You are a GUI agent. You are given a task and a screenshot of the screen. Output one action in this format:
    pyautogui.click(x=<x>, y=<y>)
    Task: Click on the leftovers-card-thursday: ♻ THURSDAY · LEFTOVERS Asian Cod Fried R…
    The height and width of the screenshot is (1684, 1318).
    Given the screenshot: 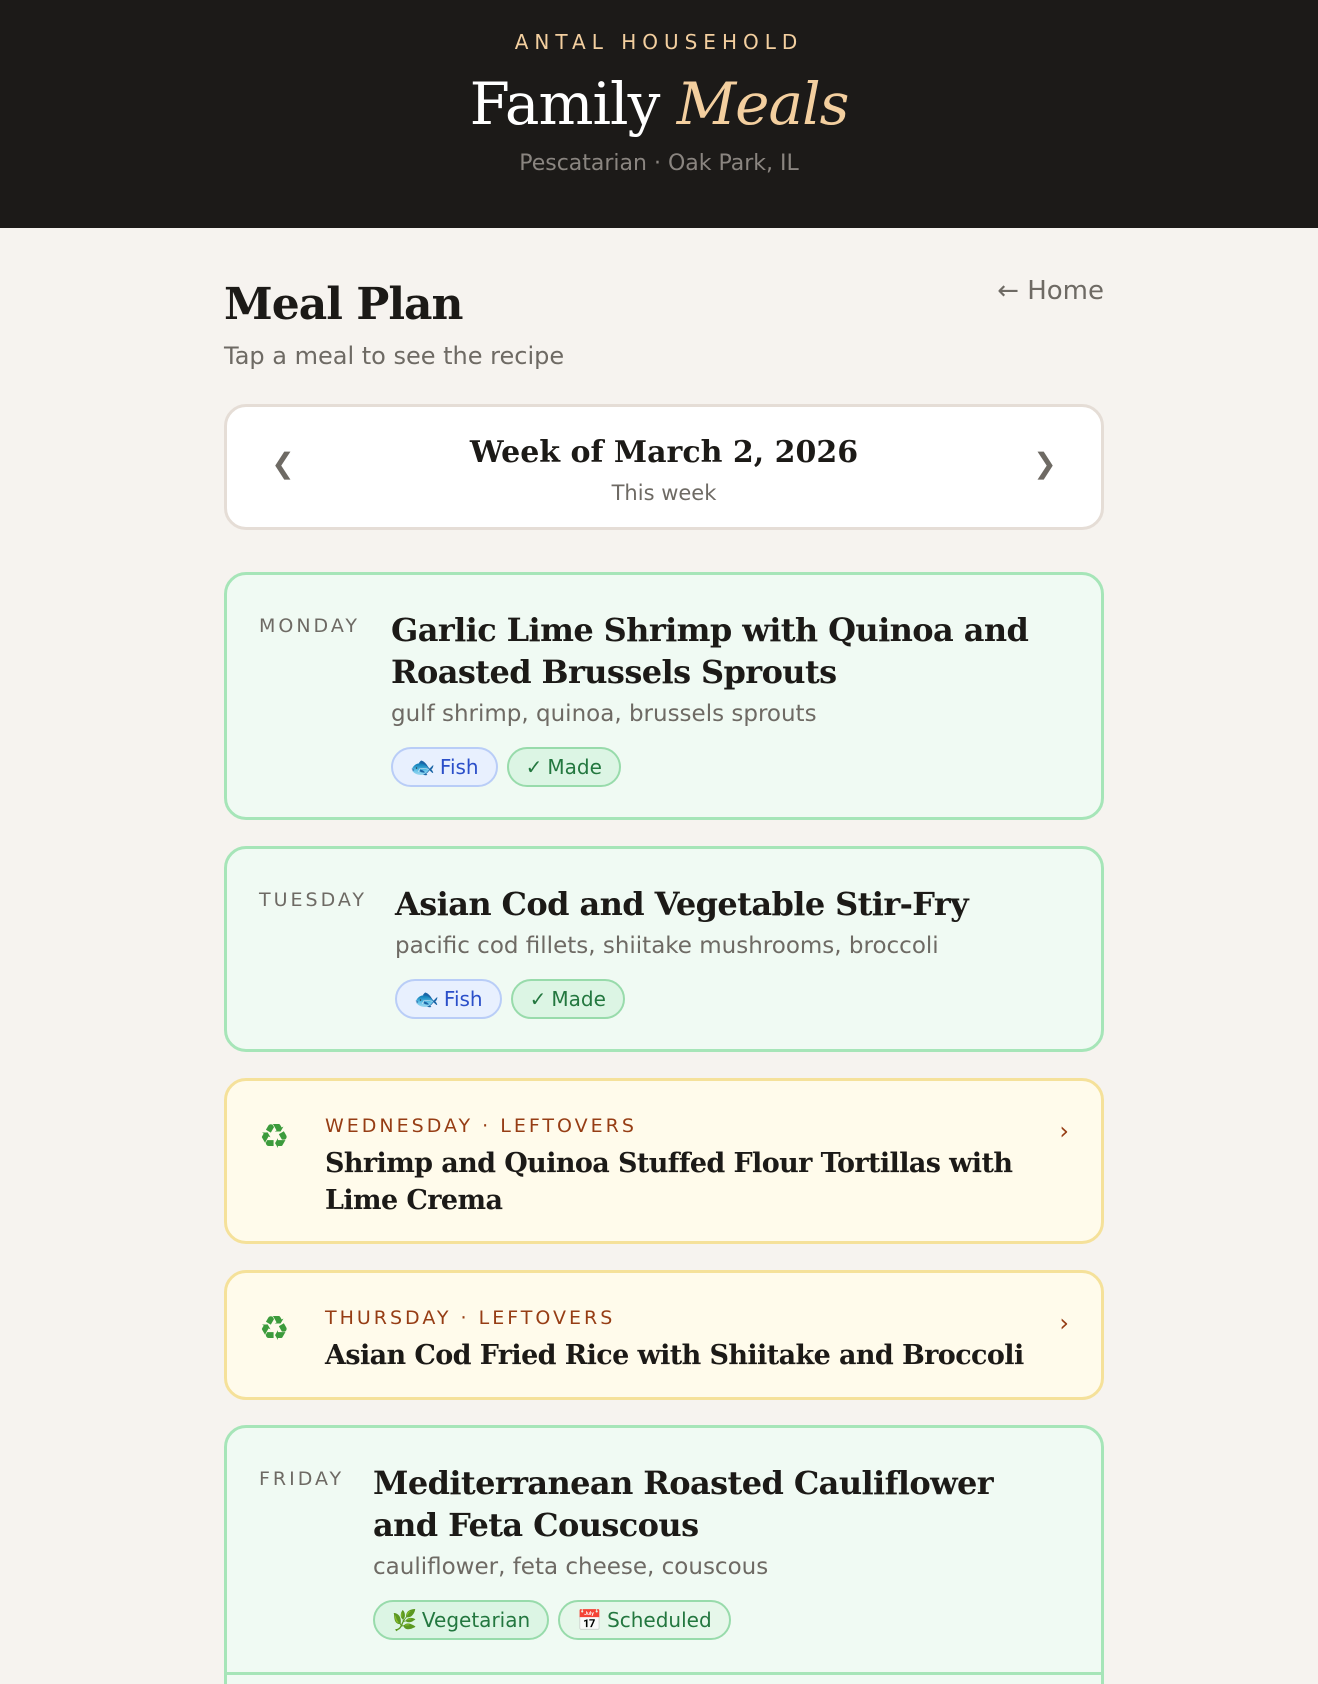 What is the action you would take?
    pyautogui.click(x=664, y=1335)
    